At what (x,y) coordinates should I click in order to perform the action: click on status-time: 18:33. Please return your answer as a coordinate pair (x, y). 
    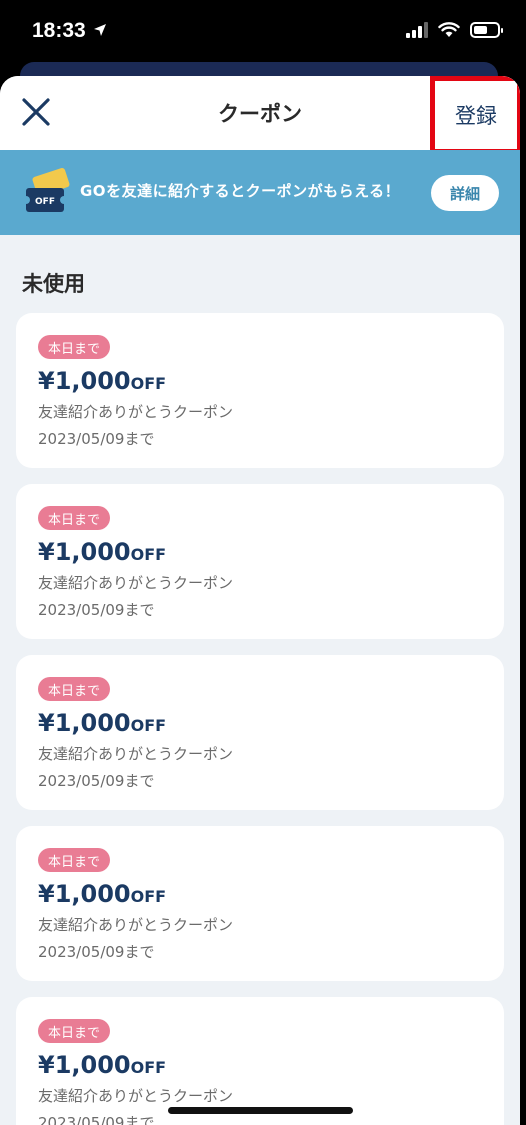
    Looking at the image, I should click on (59, 30).